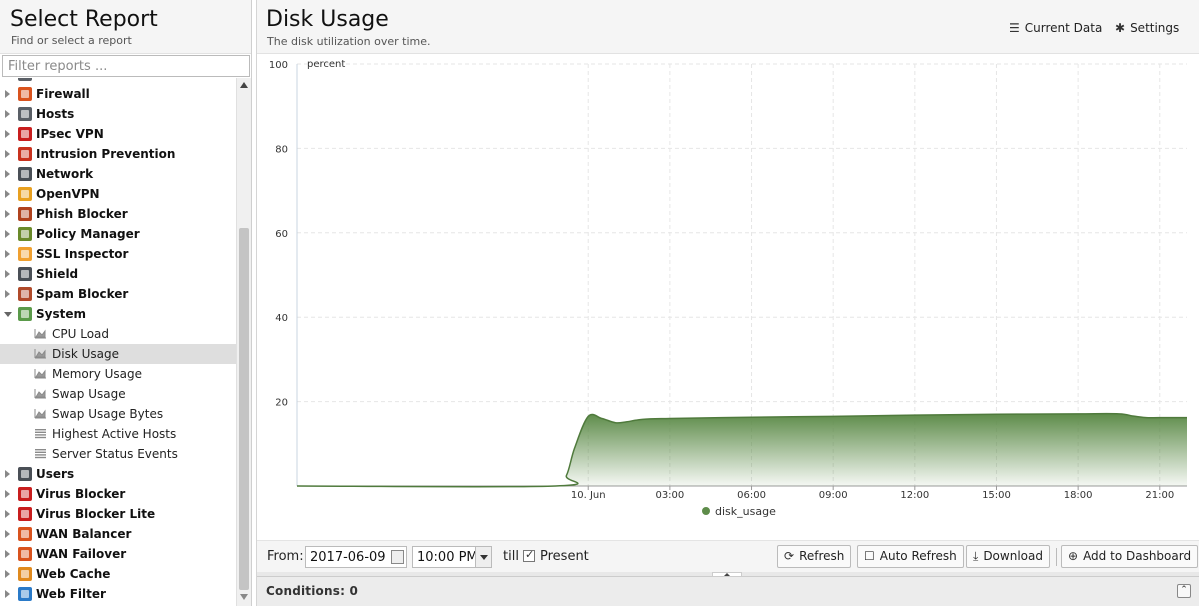 The width and height of the screenshot is (1199, 606). What do you see at coordinates (118, 414) in the screenshot?
I see `tree-report-swap-usage-bytes: Swap Usage Bytes` at bounding box center [118, 414].